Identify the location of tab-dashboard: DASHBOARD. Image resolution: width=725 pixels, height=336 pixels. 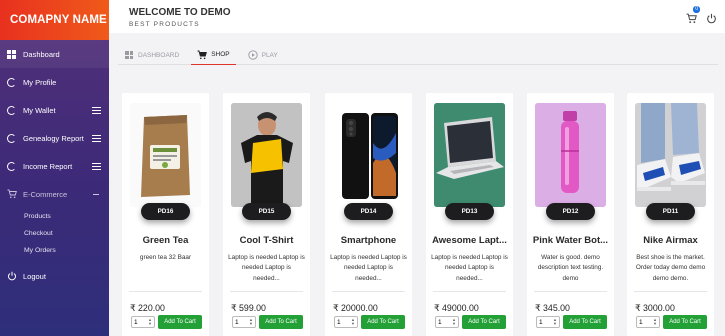
(151, 55).